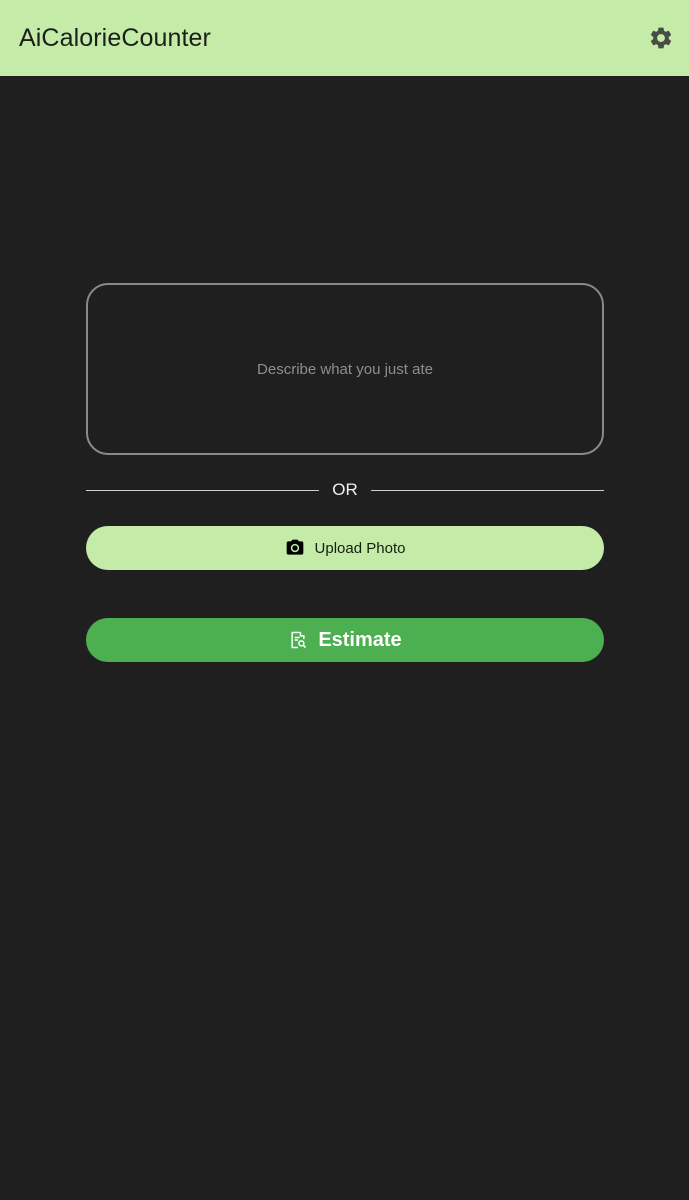  I want to click on or-divider: OR, so click(345, 490).